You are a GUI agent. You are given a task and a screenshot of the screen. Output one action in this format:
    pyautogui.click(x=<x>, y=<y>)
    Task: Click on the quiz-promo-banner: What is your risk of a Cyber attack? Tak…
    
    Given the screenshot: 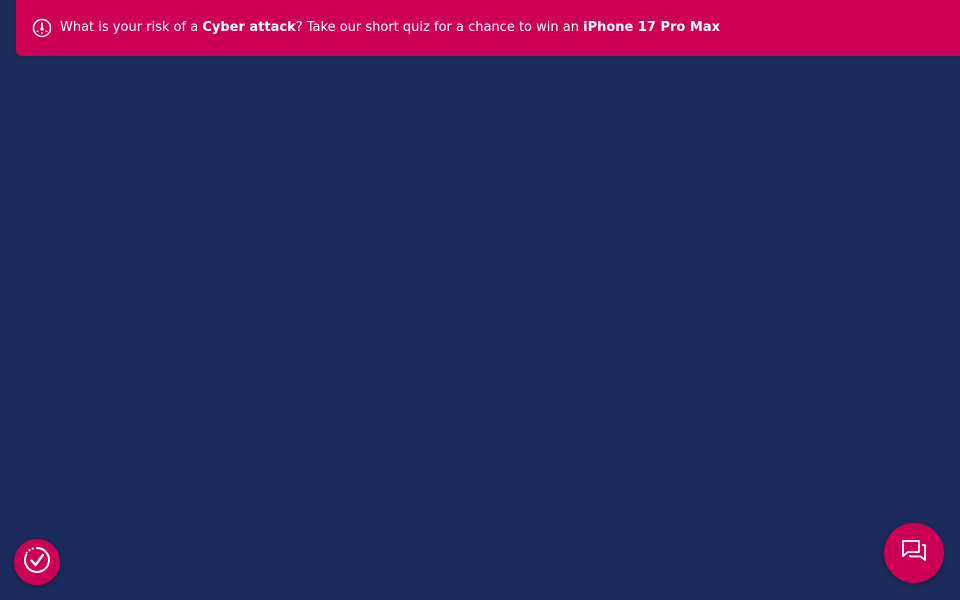 What is the action you would take?
    pyautogui.click(x=488, y=28)
    